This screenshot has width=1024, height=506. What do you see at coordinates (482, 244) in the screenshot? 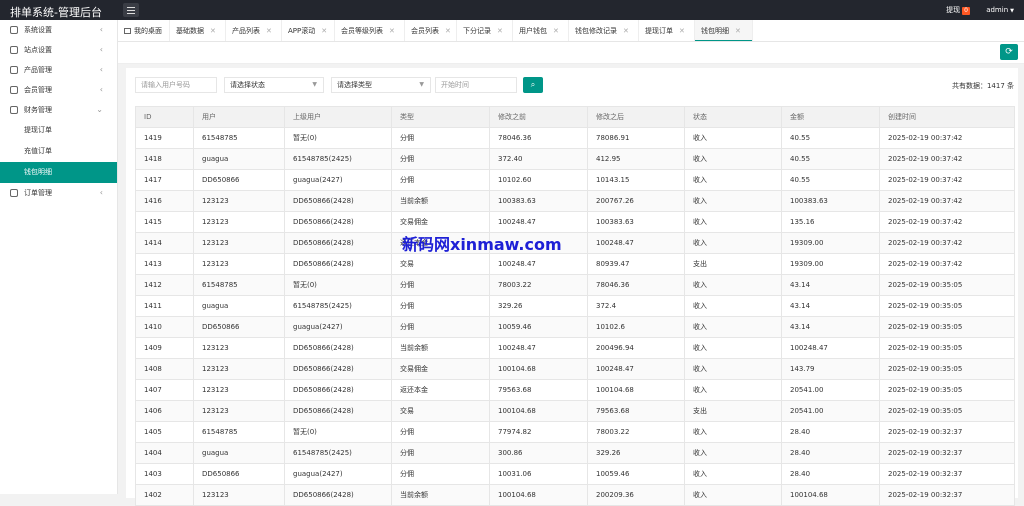
I see `watermark-text: 新码网xinmaw.com` at bounding box center [482, 244].